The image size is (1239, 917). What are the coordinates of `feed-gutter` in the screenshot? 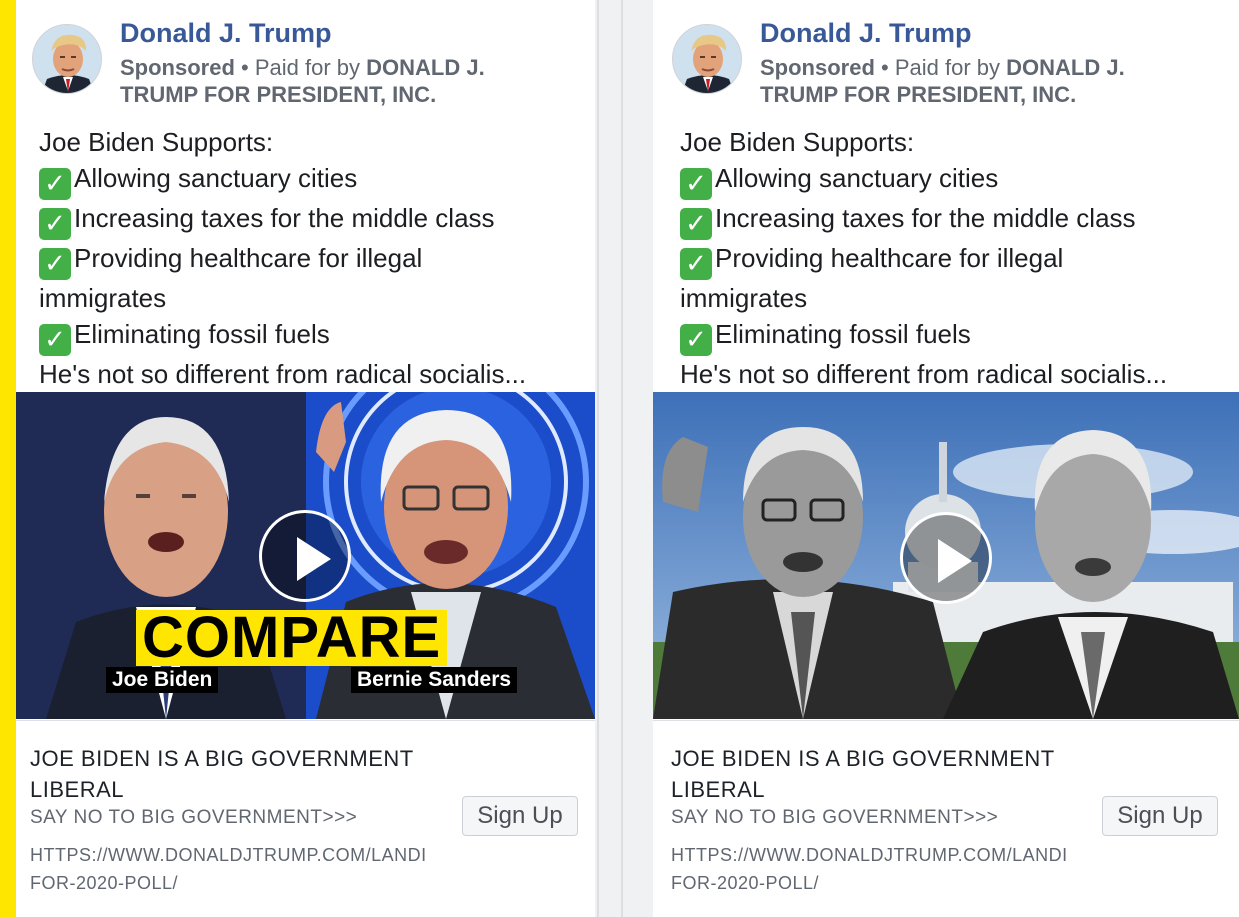 It's located at (624, 458).